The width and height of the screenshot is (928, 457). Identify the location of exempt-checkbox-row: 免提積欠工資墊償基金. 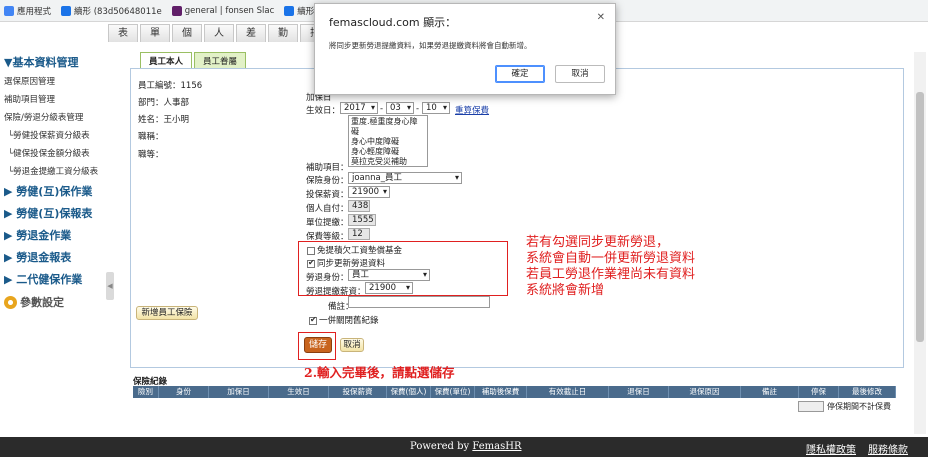
(354, 250).